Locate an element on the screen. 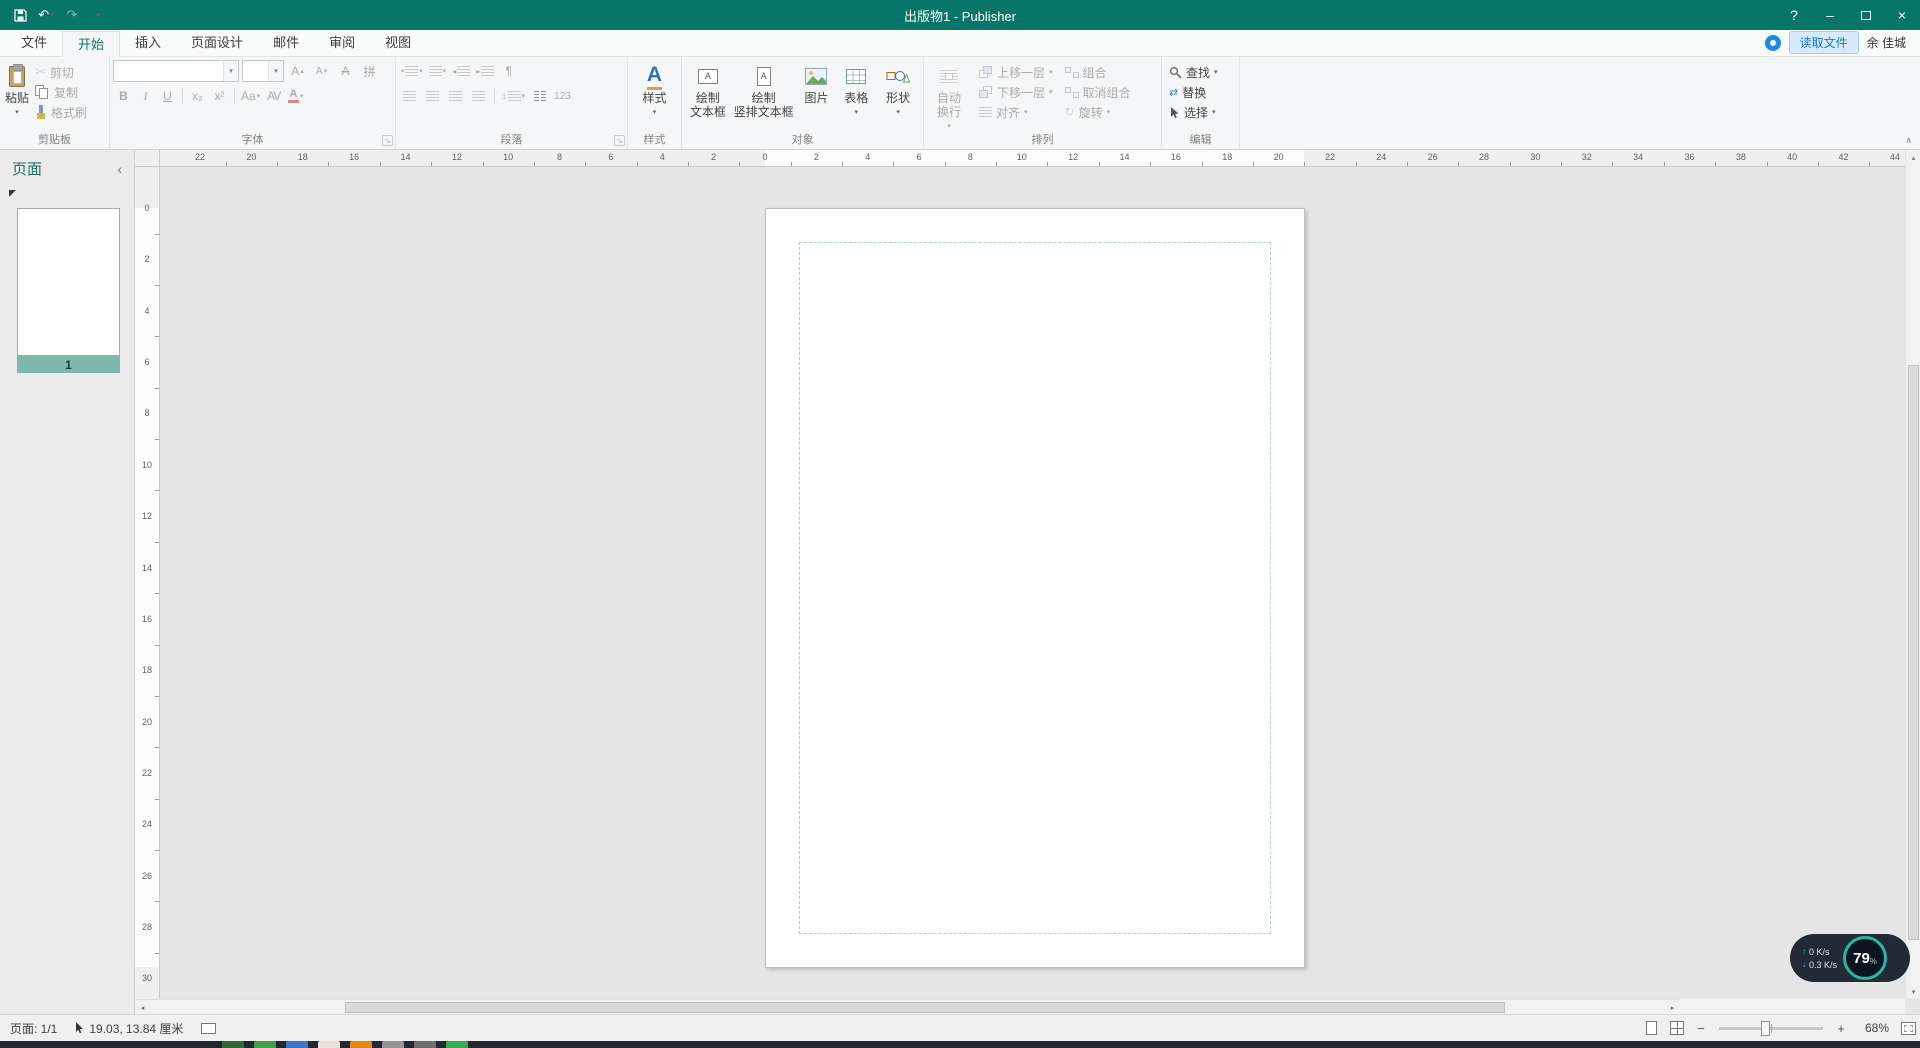  ungroup-button: 取消组合 is located at coordinates (1098, 92).